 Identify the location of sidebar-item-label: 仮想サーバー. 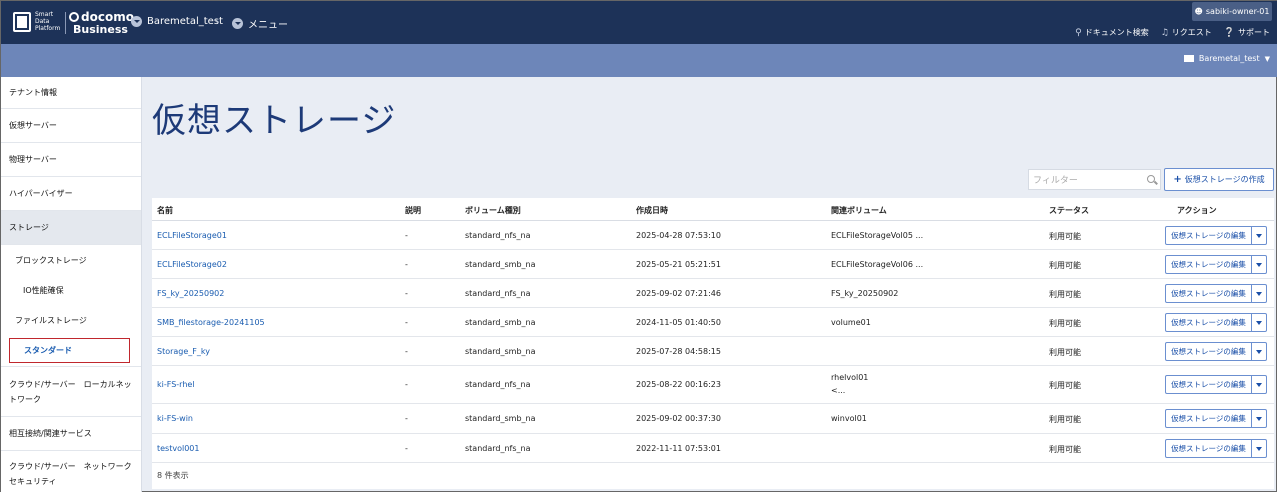
(33, 125).